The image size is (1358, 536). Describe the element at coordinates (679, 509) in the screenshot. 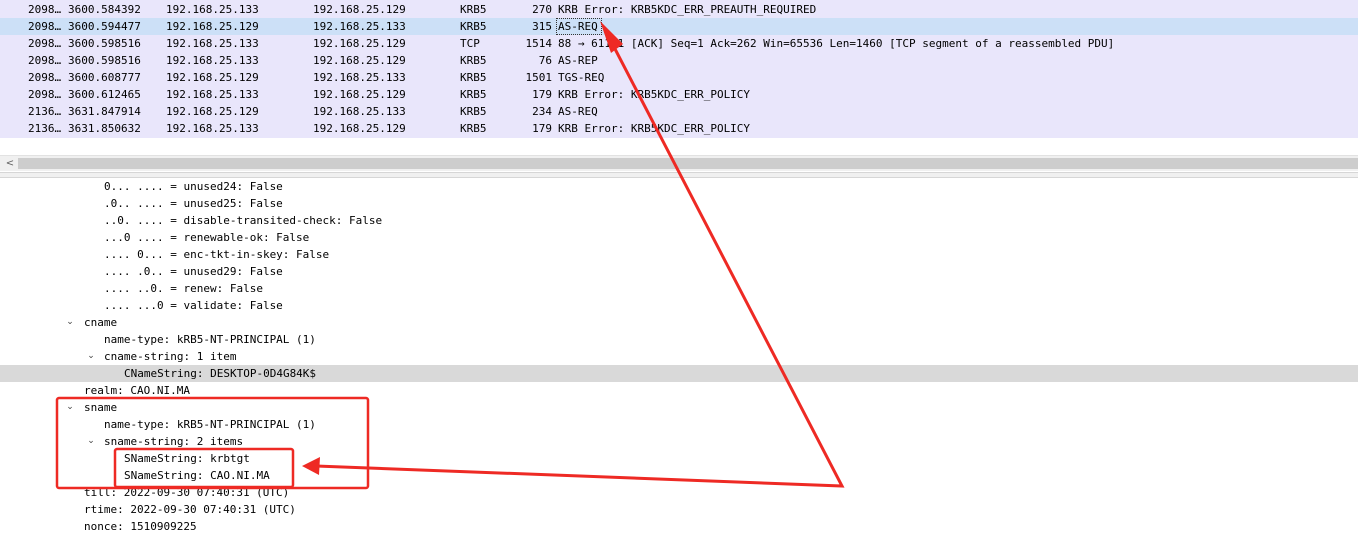

I see `tree-item: rtime: 2022-09-30 07:40:31 (UTC)` at that location.